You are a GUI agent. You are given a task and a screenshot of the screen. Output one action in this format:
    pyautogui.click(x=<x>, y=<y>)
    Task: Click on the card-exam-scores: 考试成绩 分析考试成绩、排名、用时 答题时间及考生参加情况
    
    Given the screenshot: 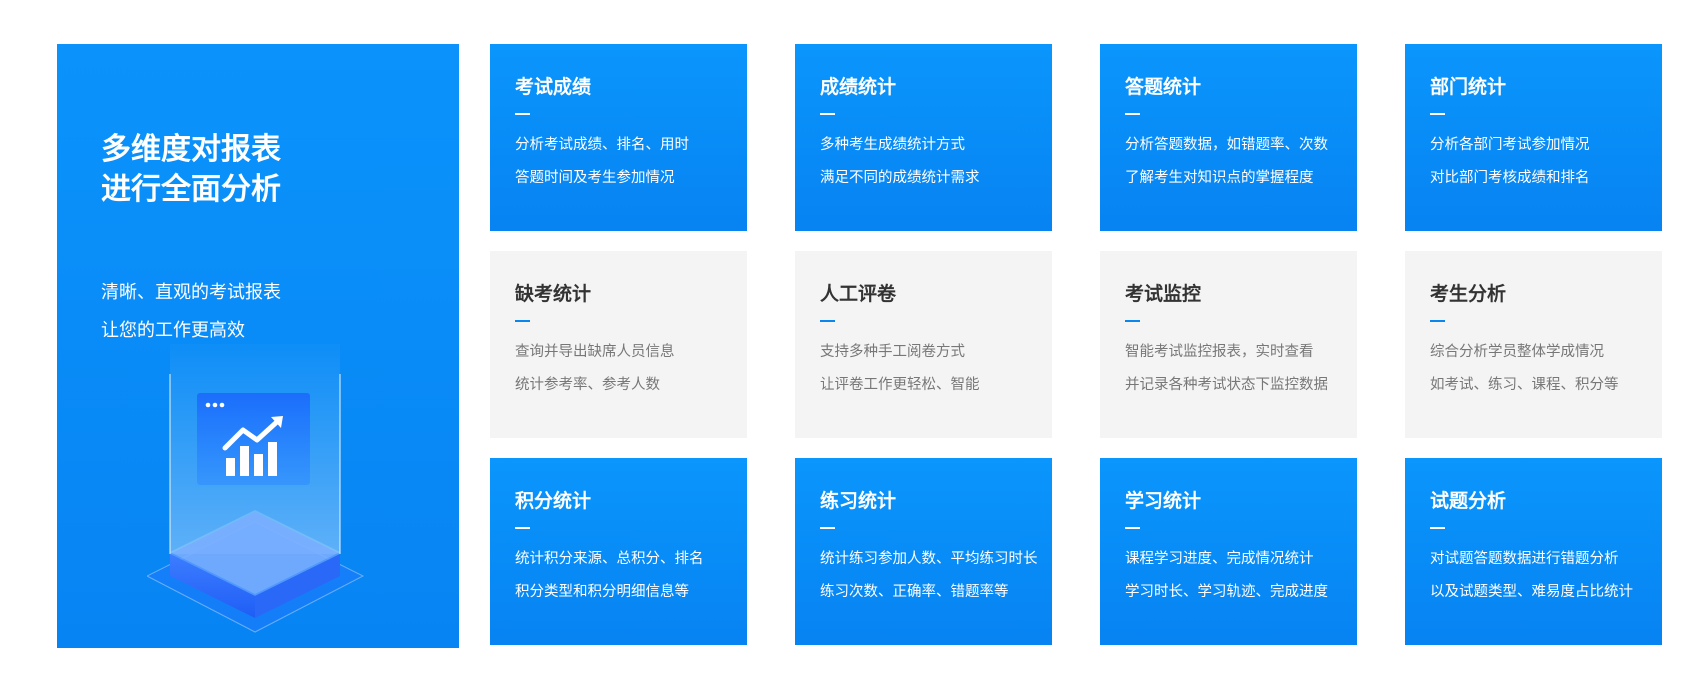 What is the action you would take?
    pyautogui.click(x=618, y=137)
    